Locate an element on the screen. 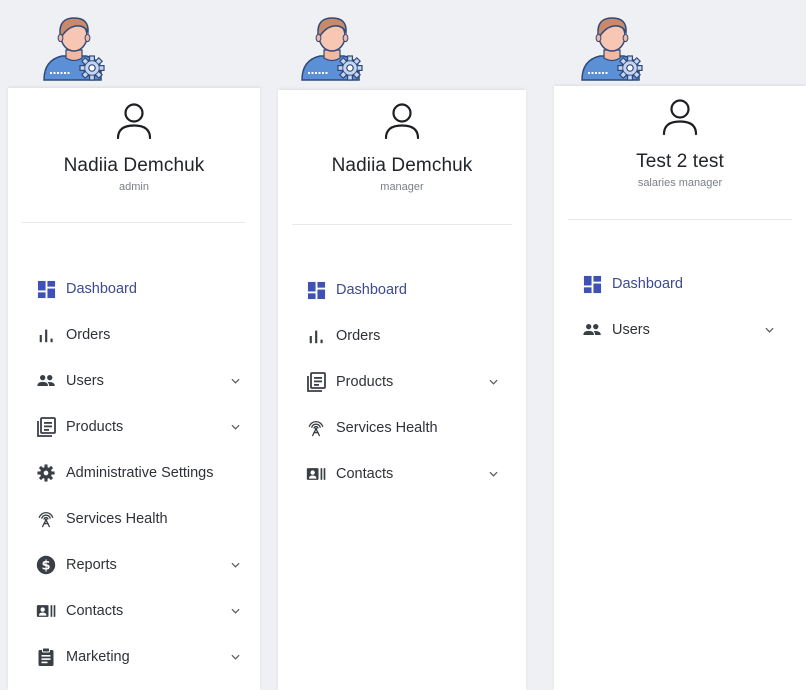  profile-role: salaries manager is located at coordinates (680, 183).